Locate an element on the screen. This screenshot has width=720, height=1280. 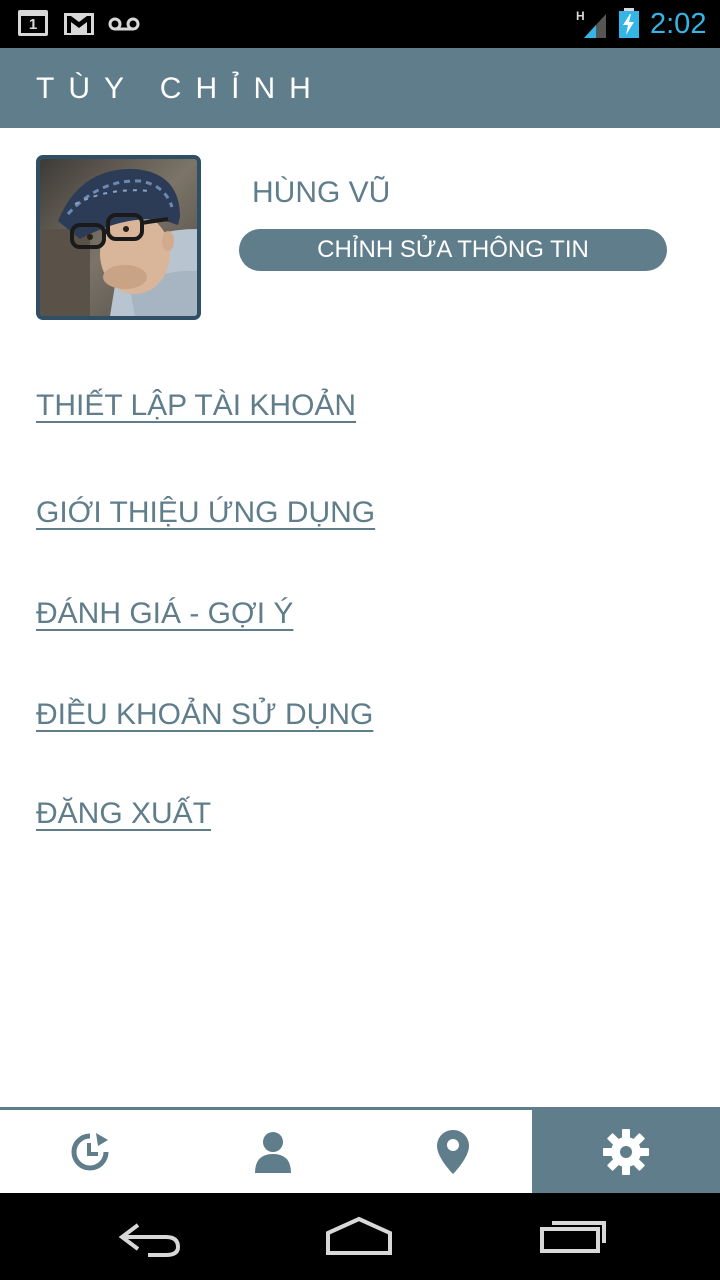
status-bar: 1 H 2:02 is located at coordinates (360, 24).